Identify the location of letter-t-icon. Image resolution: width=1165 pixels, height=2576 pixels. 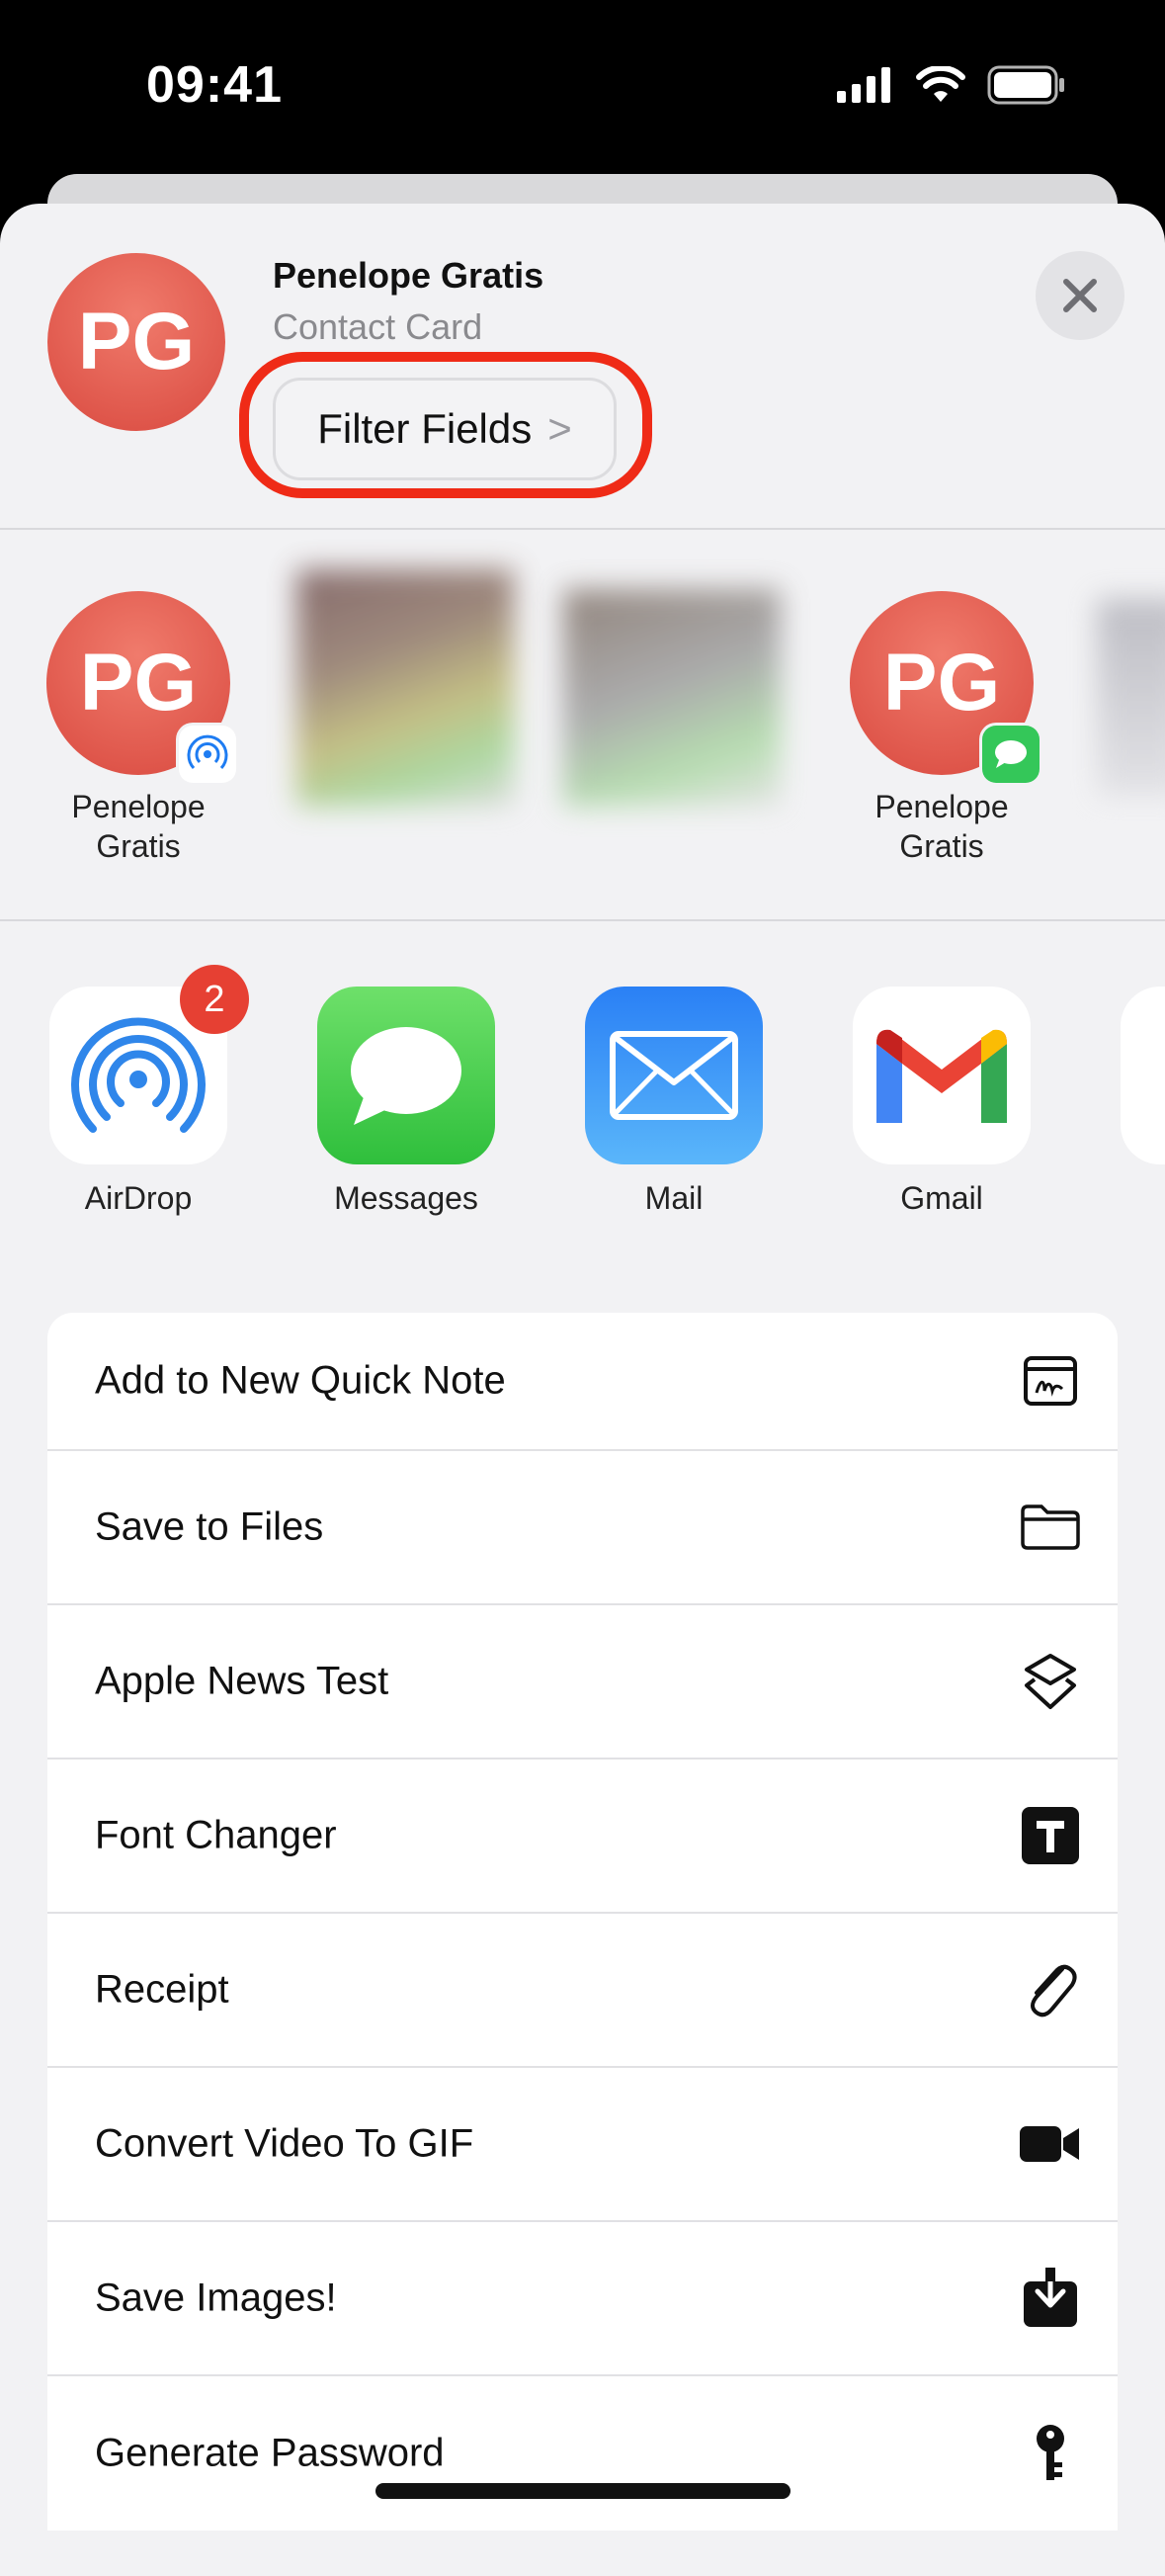
(1050, 1835).